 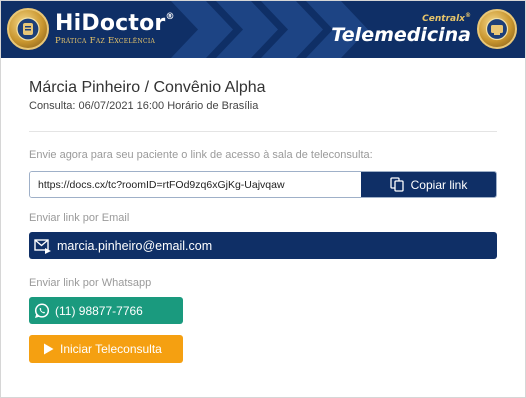 What do you see at coordinates (99, 310) in the screenshot?
I see `patient-phone: (11) 98877-7766` at bounding box center [99, 310].